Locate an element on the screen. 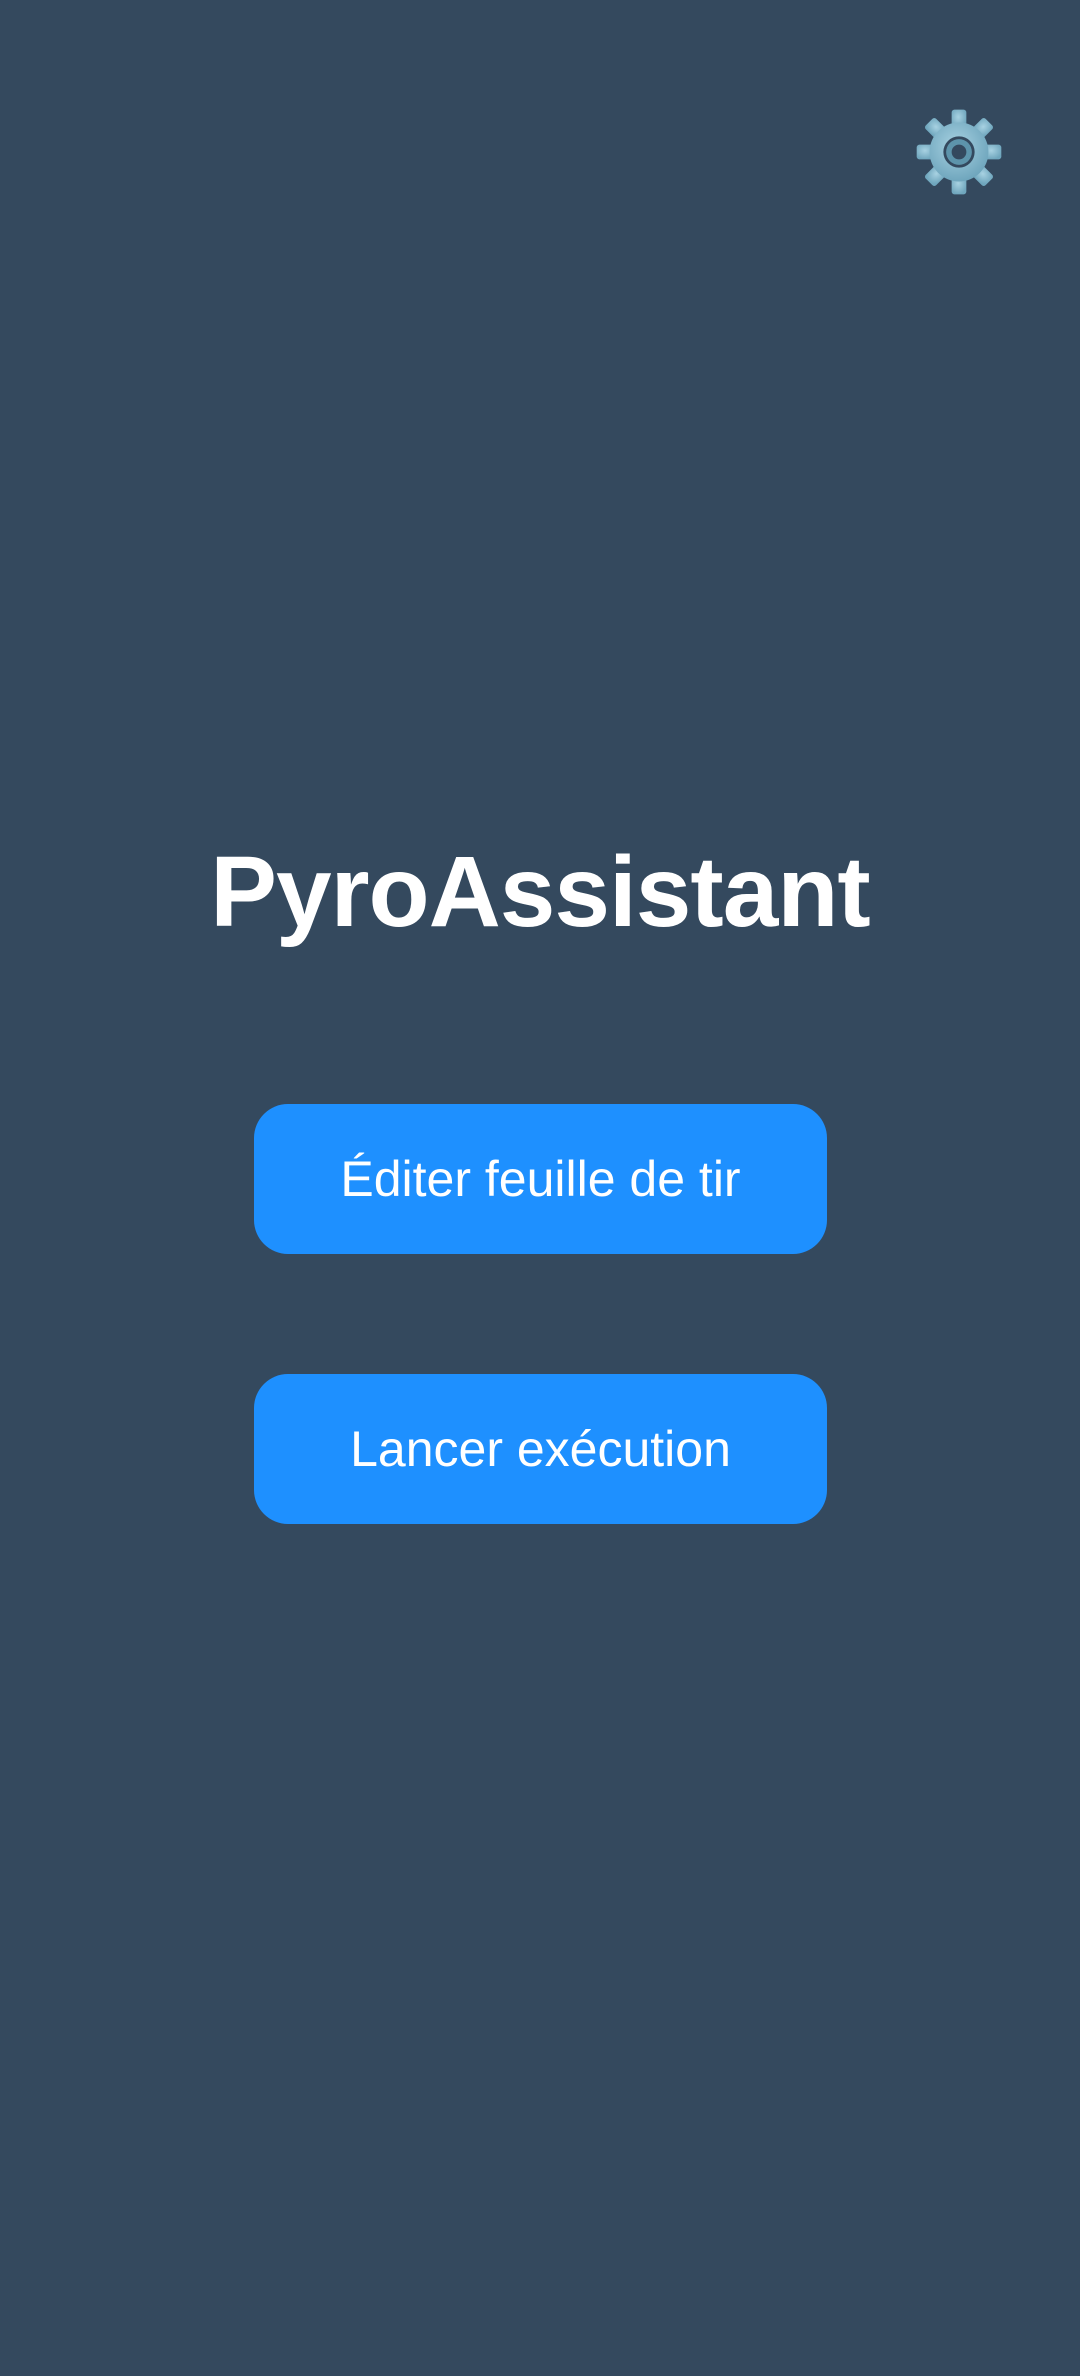  app-title: PyroAssistant is located at coordinates (540, 892).